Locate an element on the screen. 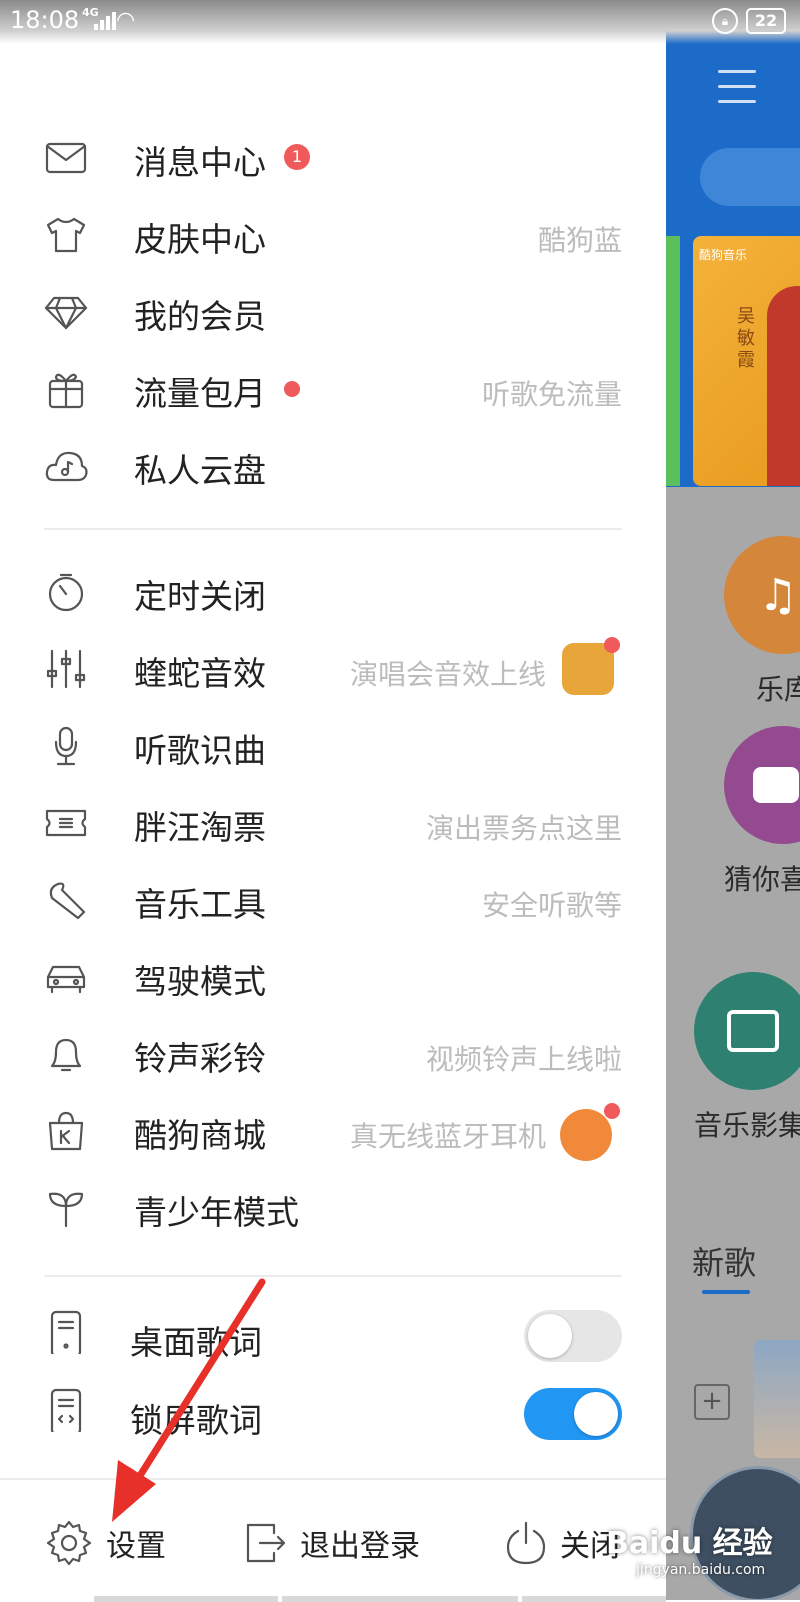 This screenshot has width=800, height=1602. toggle-row-lockscreen-lyrics: 锁屏歌词 is located at coordinates (333, 1416).